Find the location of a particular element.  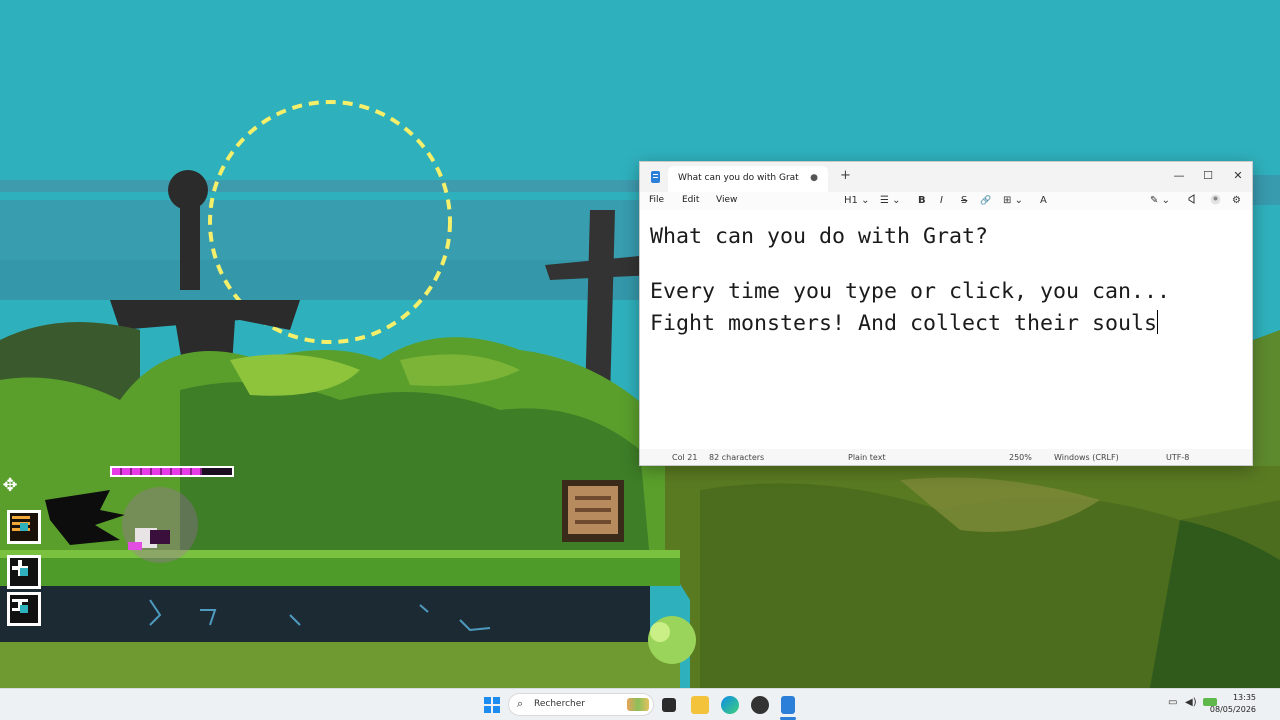

zoom-level: 250% is located at coordinates (1020, 457).